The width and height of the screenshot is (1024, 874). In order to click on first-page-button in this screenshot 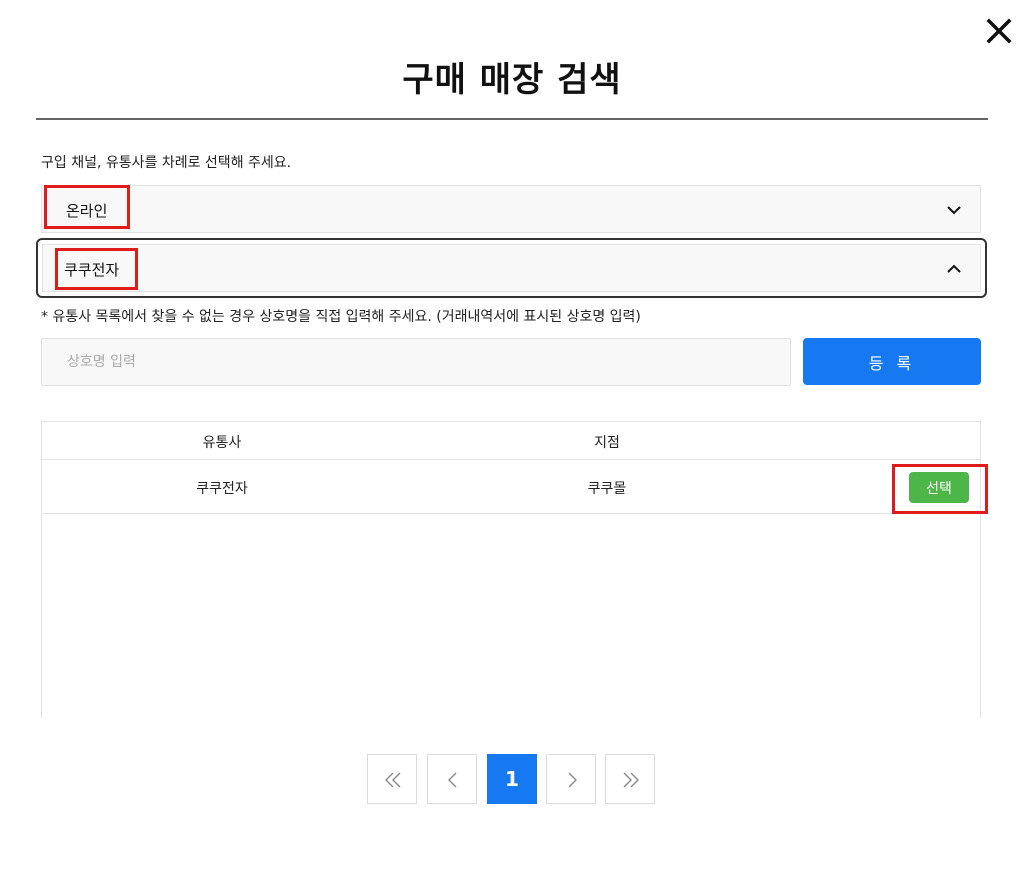, I will do `click(392, 779)`.